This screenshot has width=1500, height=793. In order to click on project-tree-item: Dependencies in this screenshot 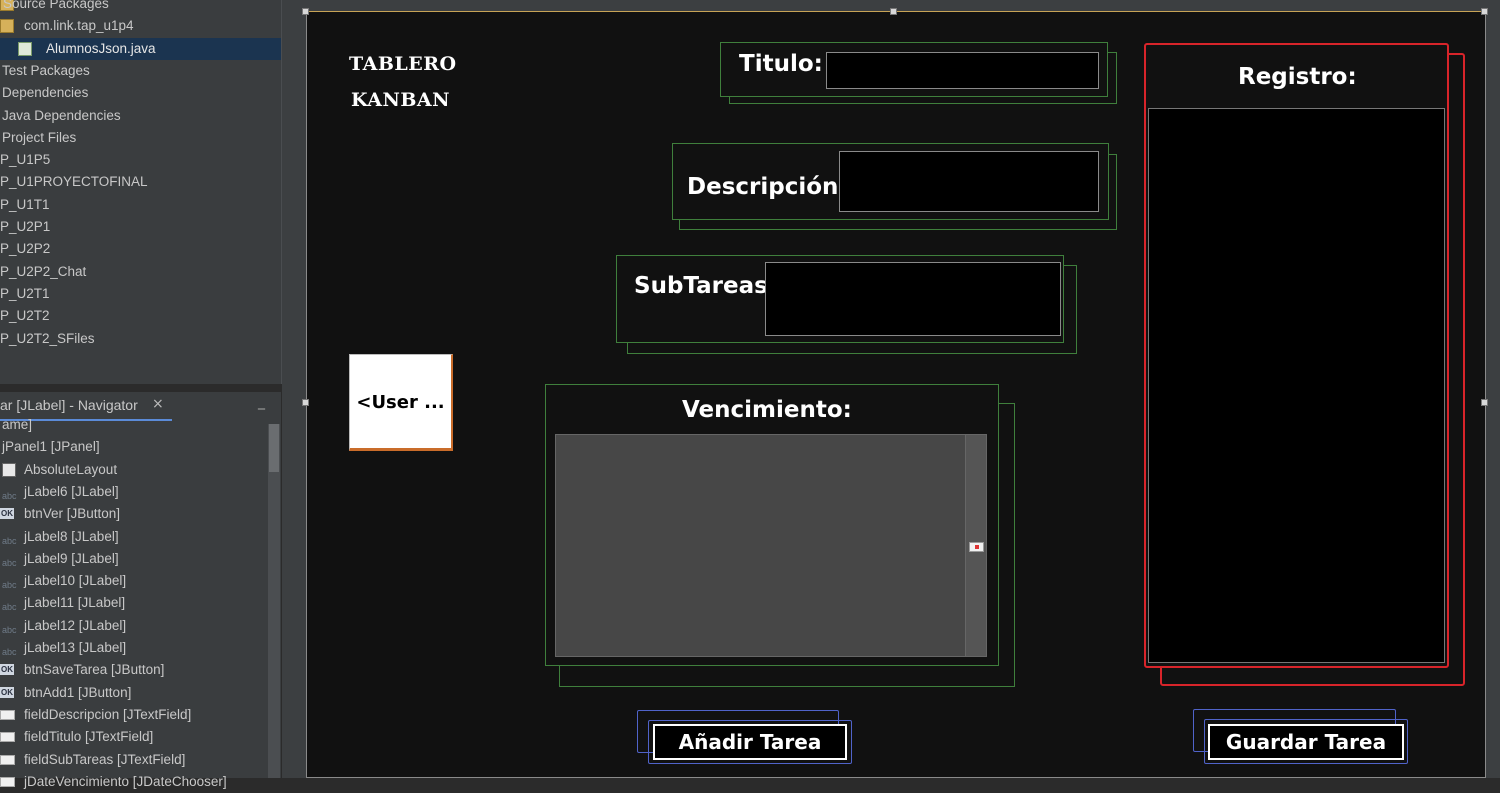, I will do `click(140, 93)`.